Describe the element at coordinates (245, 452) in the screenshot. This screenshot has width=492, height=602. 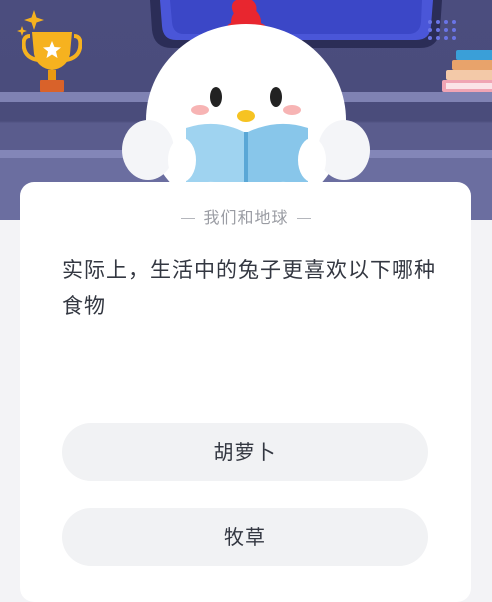
I see `answer-option-1: 胡萝卜` at that location.